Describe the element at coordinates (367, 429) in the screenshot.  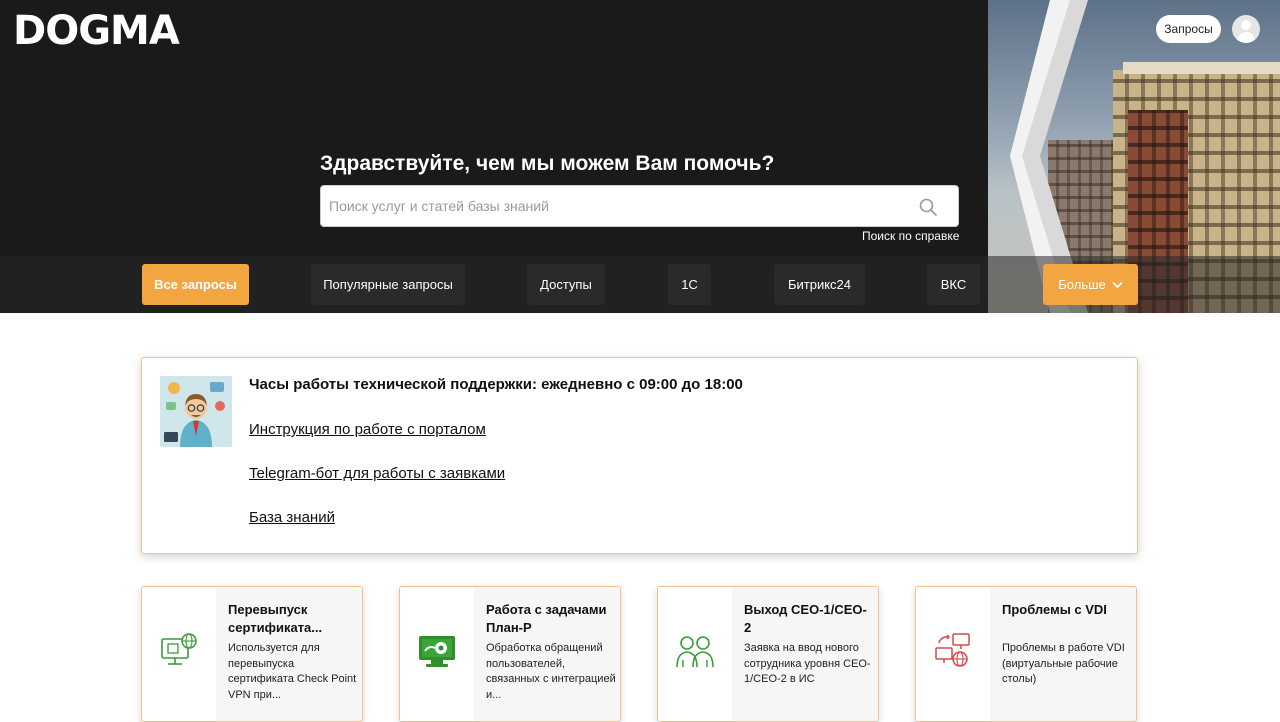
I see `portal-instruction-link: Инструкция по работе с порталом` at that location.